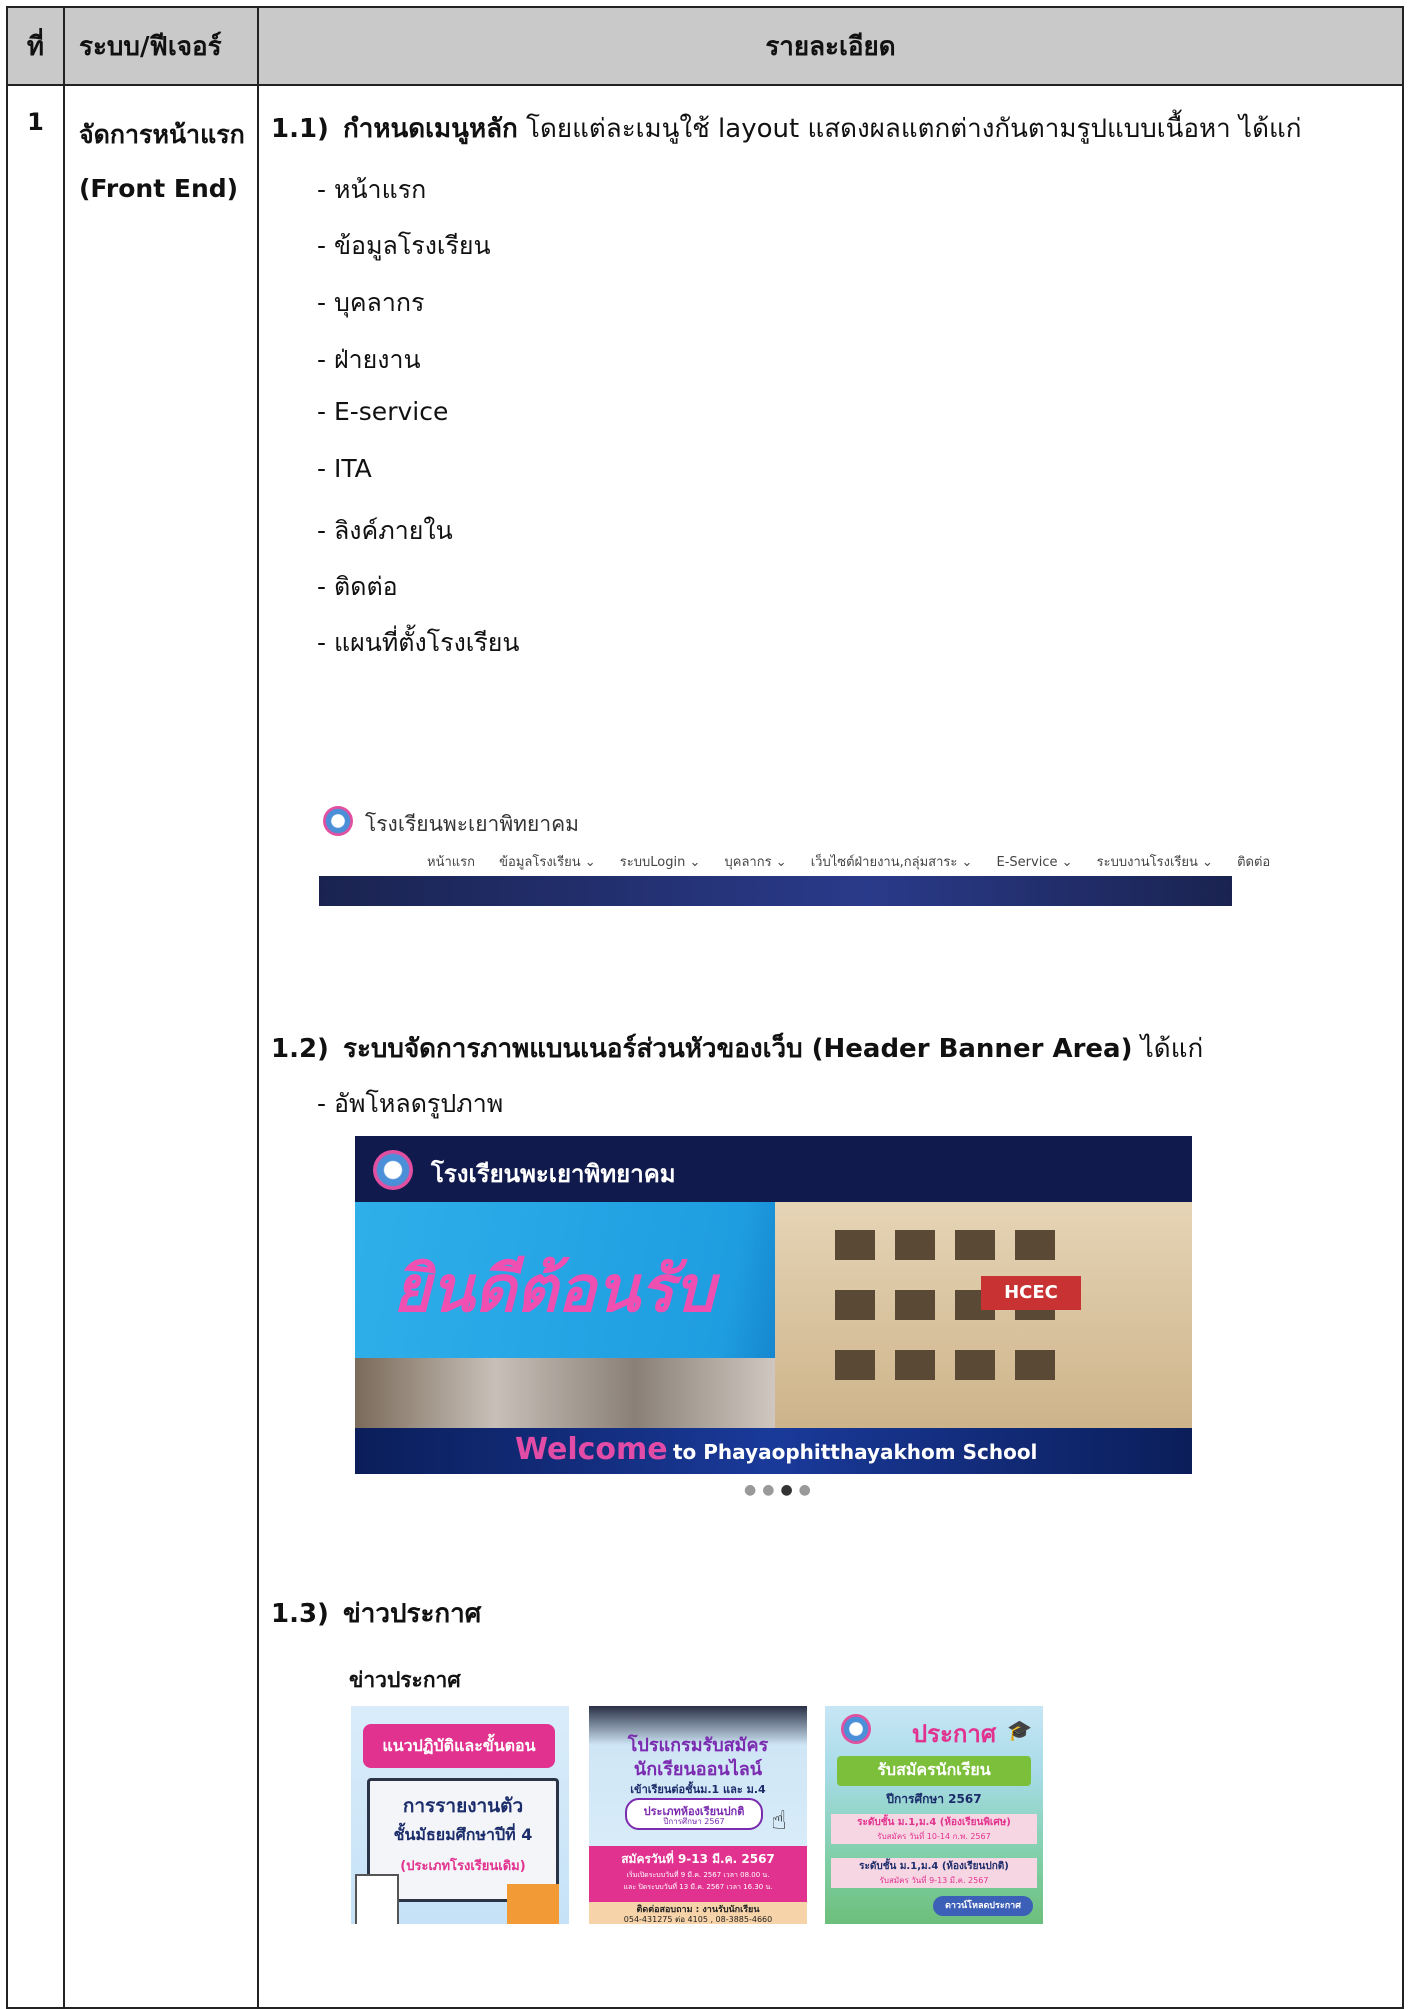 This screenshot has width=1408, height=2009. What do you see at coordinates (547, 862) in the screenshot?
I see `nav-menu-item: ข้อมูลโรงเรียน ⌄` at bounding box center [547, 862].